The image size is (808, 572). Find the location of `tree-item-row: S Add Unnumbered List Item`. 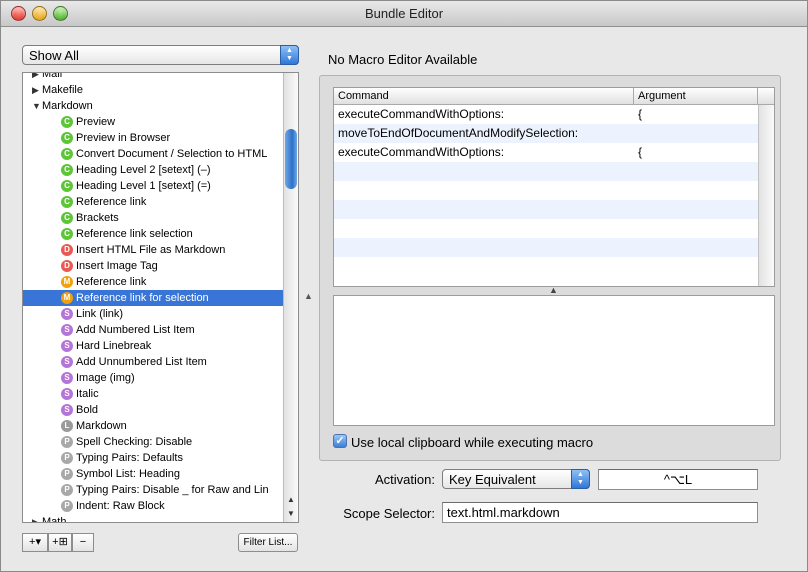

tree-item-row: S Add Unnumbered List Item is located at coordinates (153, 362).